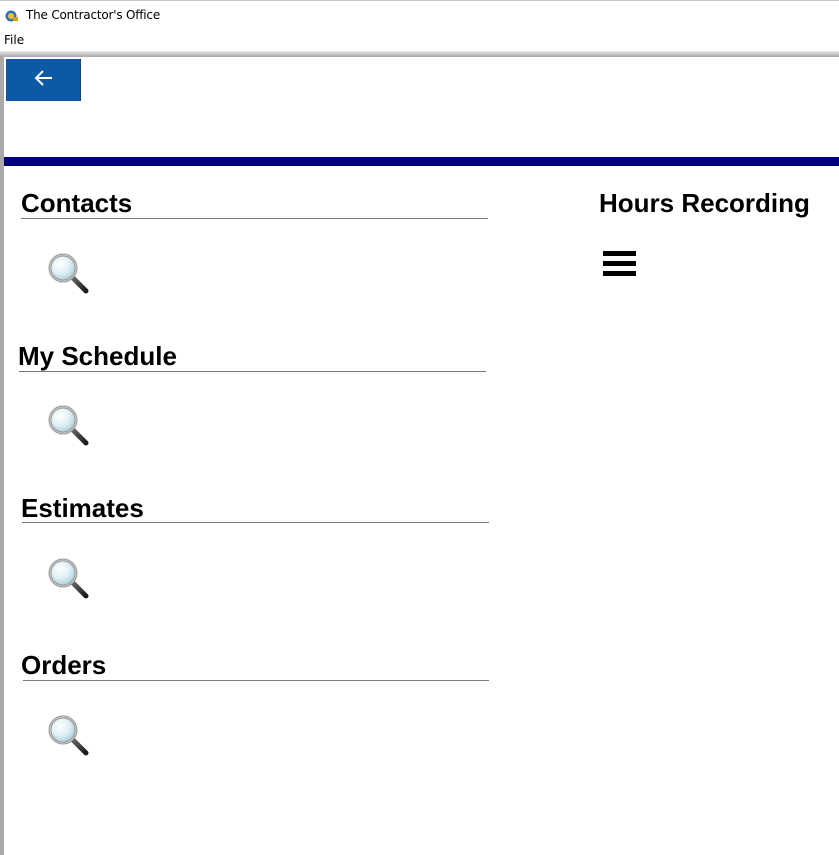 Image resolution: width=839 pixels, height=855 pixels. I want to click on section-title-hours-recording: Hours Recording, so click(704, 203).